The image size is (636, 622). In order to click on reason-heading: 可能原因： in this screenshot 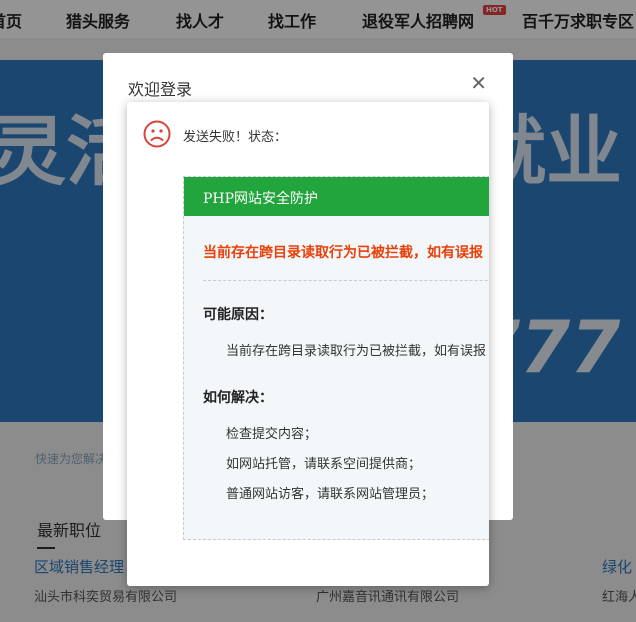, I will do `click(238, 315)`.